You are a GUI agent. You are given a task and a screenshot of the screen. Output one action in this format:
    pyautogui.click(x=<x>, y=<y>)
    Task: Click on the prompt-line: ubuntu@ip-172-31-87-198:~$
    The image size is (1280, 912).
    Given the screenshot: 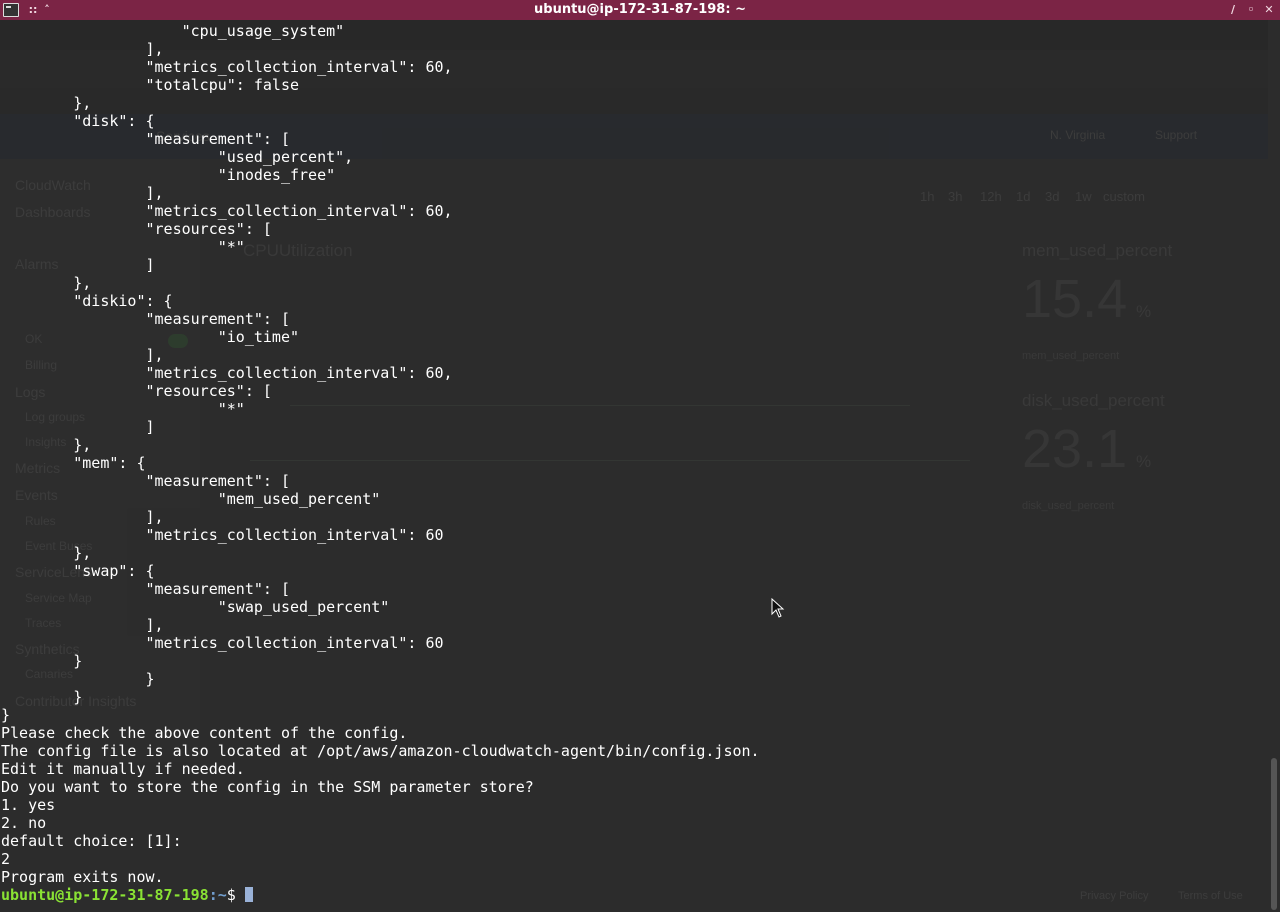 What is the action you would take?
    pyautogui.click(x=634, y=895)
    